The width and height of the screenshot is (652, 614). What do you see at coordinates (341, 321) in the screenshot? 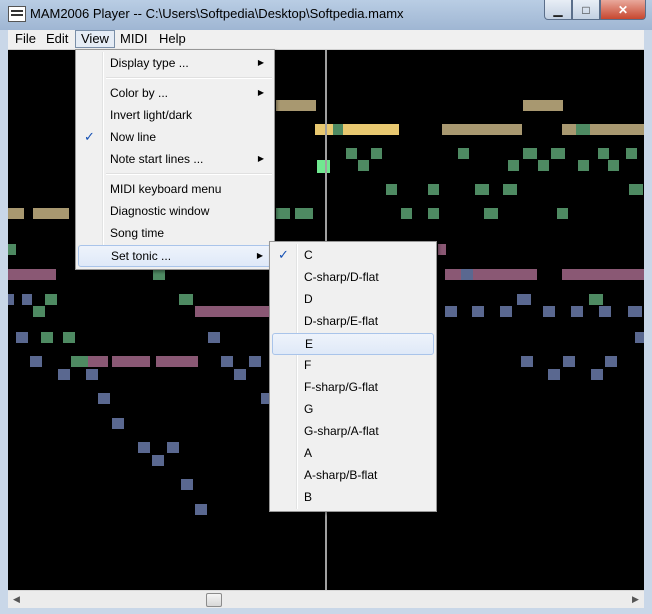
I see `menu-item-label: D-sharp/E-flat` at bounding box center [341, 321].